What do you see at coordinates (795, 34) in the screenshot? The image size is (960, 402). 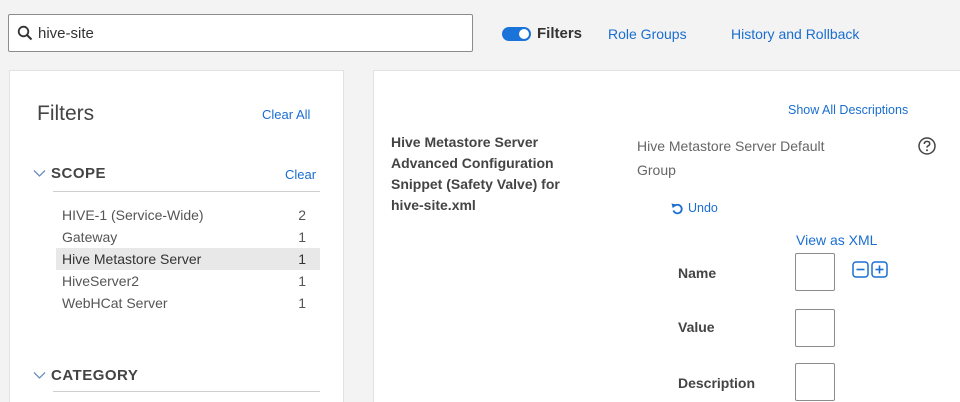 I see `history-rollback-link: History and Rollback` at bounding box center [795, 34].